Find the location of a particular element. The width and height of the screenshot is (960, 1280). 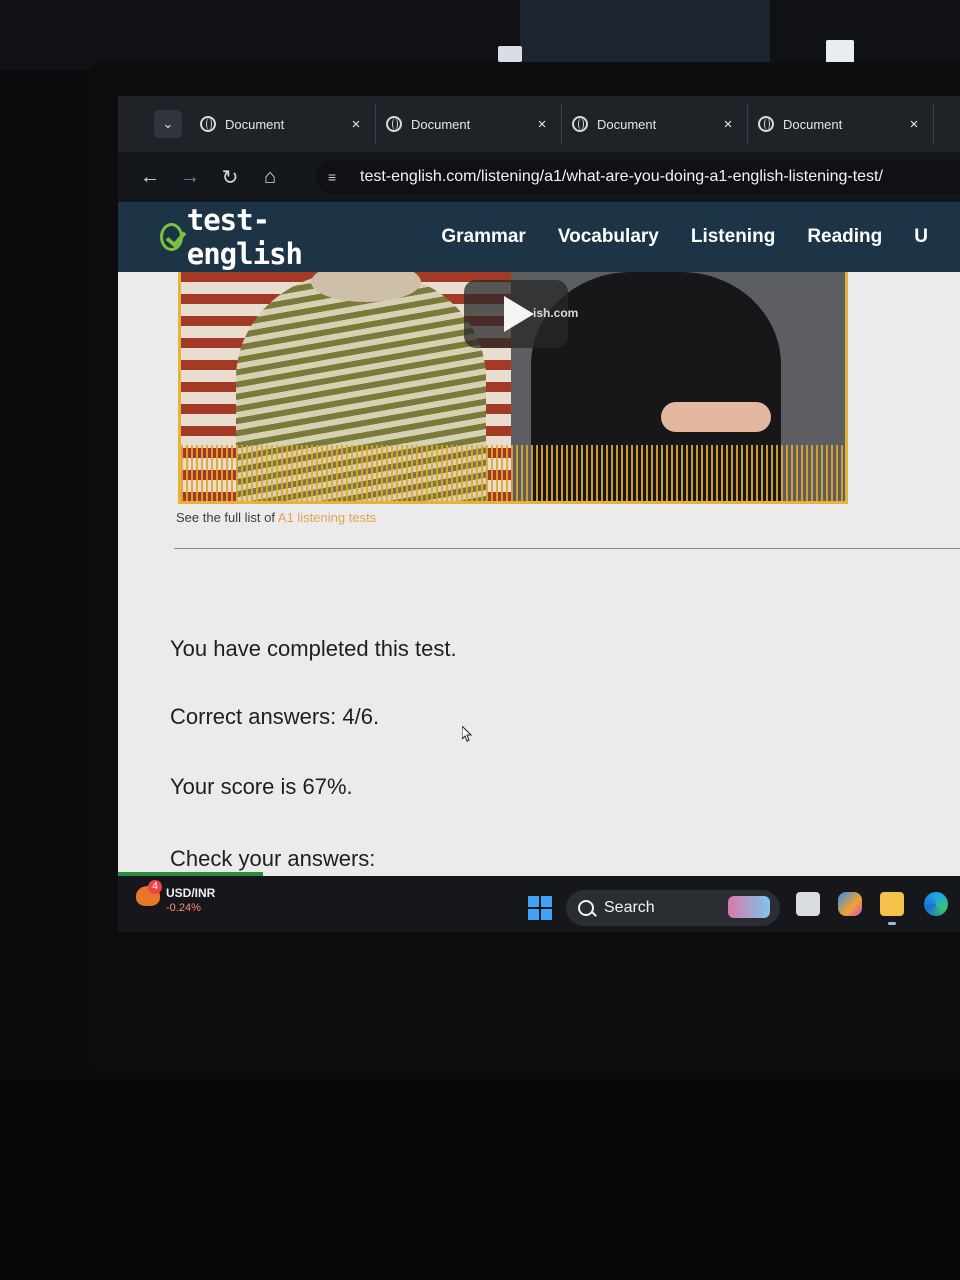

stock-widget-icon: 4 is located at coordinates (149, 893).